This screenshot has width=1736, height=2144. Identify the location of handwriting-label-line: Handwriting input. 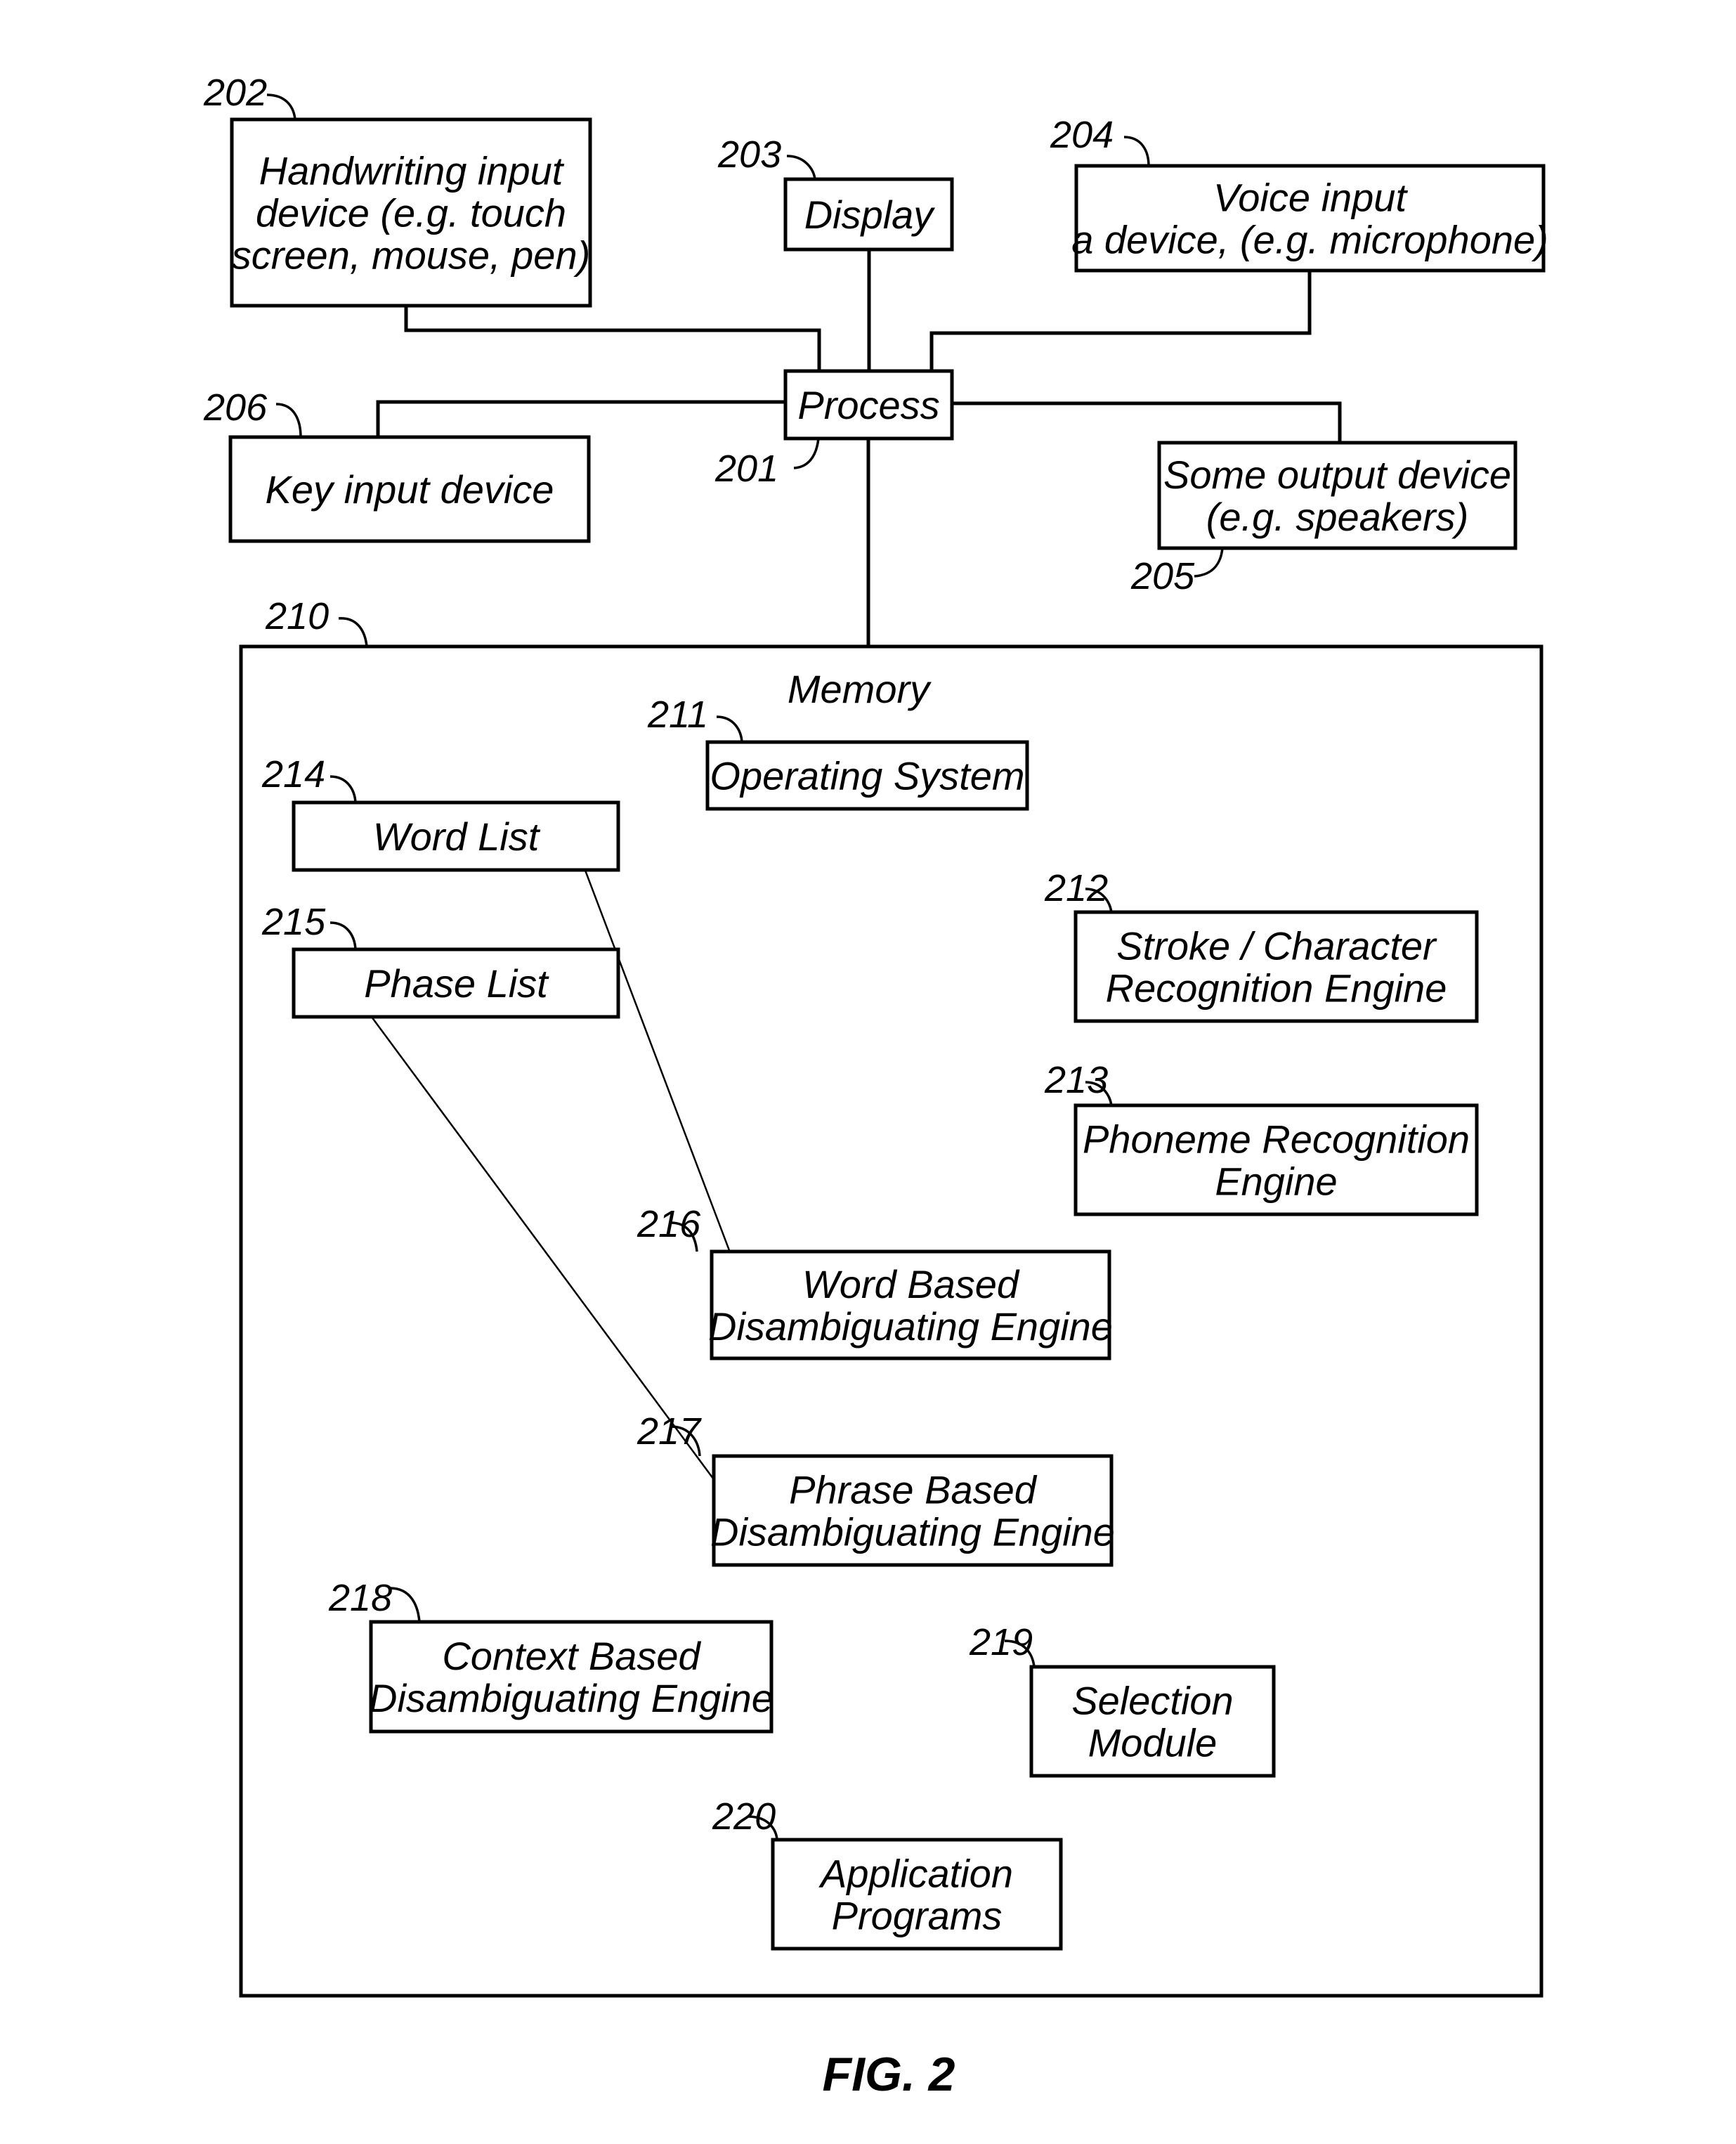
(412, 171).